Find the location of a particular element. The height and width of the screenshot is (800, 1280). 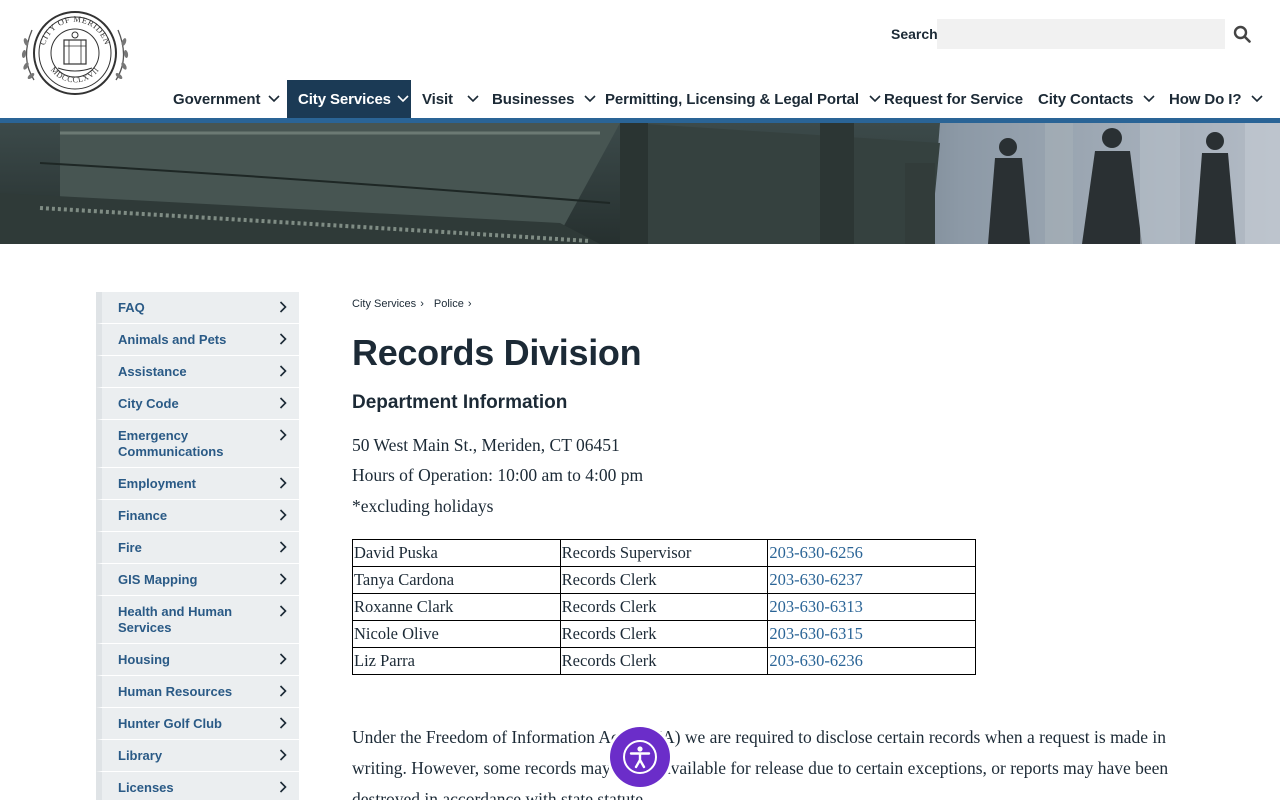

sidebar-item-label: Animals and Pets is located at coordinates (172, 339).